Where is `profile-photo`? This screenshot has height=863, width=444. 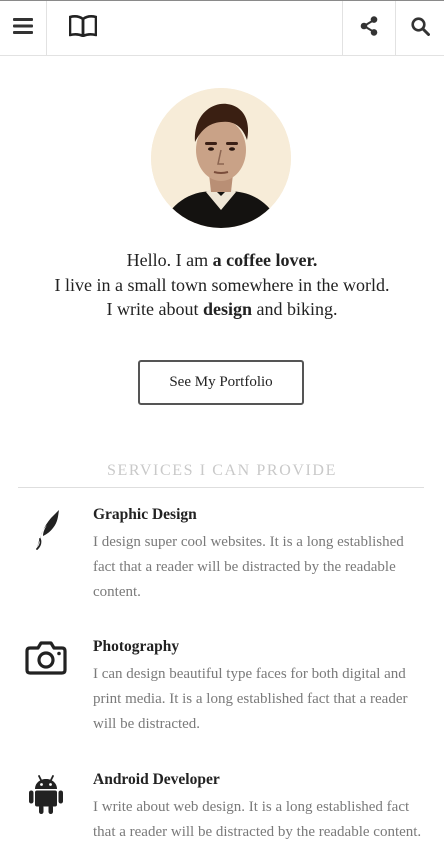
profile-photo is located at coordinates (221, 158).